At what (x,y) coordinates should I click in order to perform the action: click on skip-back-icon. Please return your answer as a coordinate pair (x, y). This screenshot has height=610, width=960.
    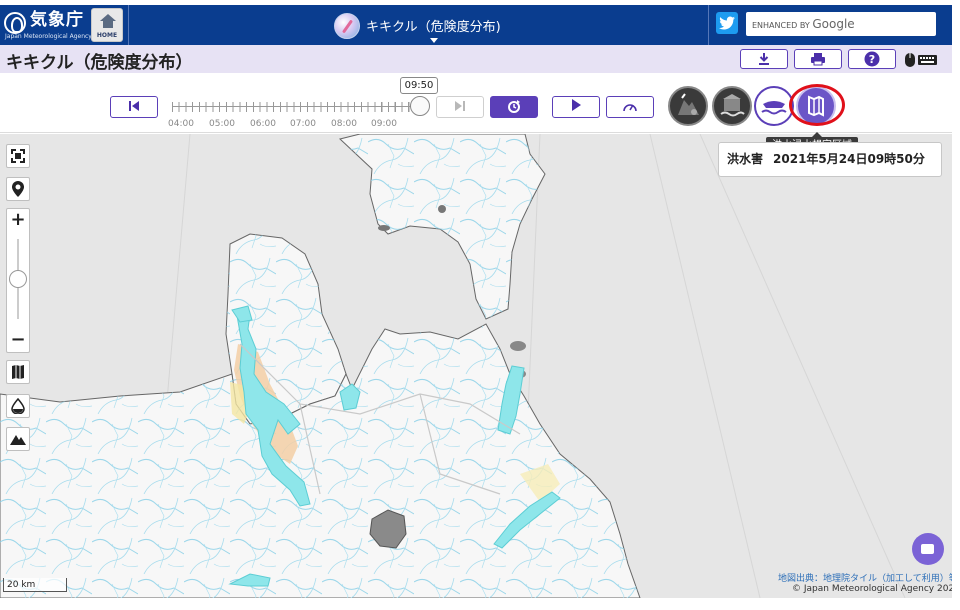
    Looking at the image, I should click on (134, 106).